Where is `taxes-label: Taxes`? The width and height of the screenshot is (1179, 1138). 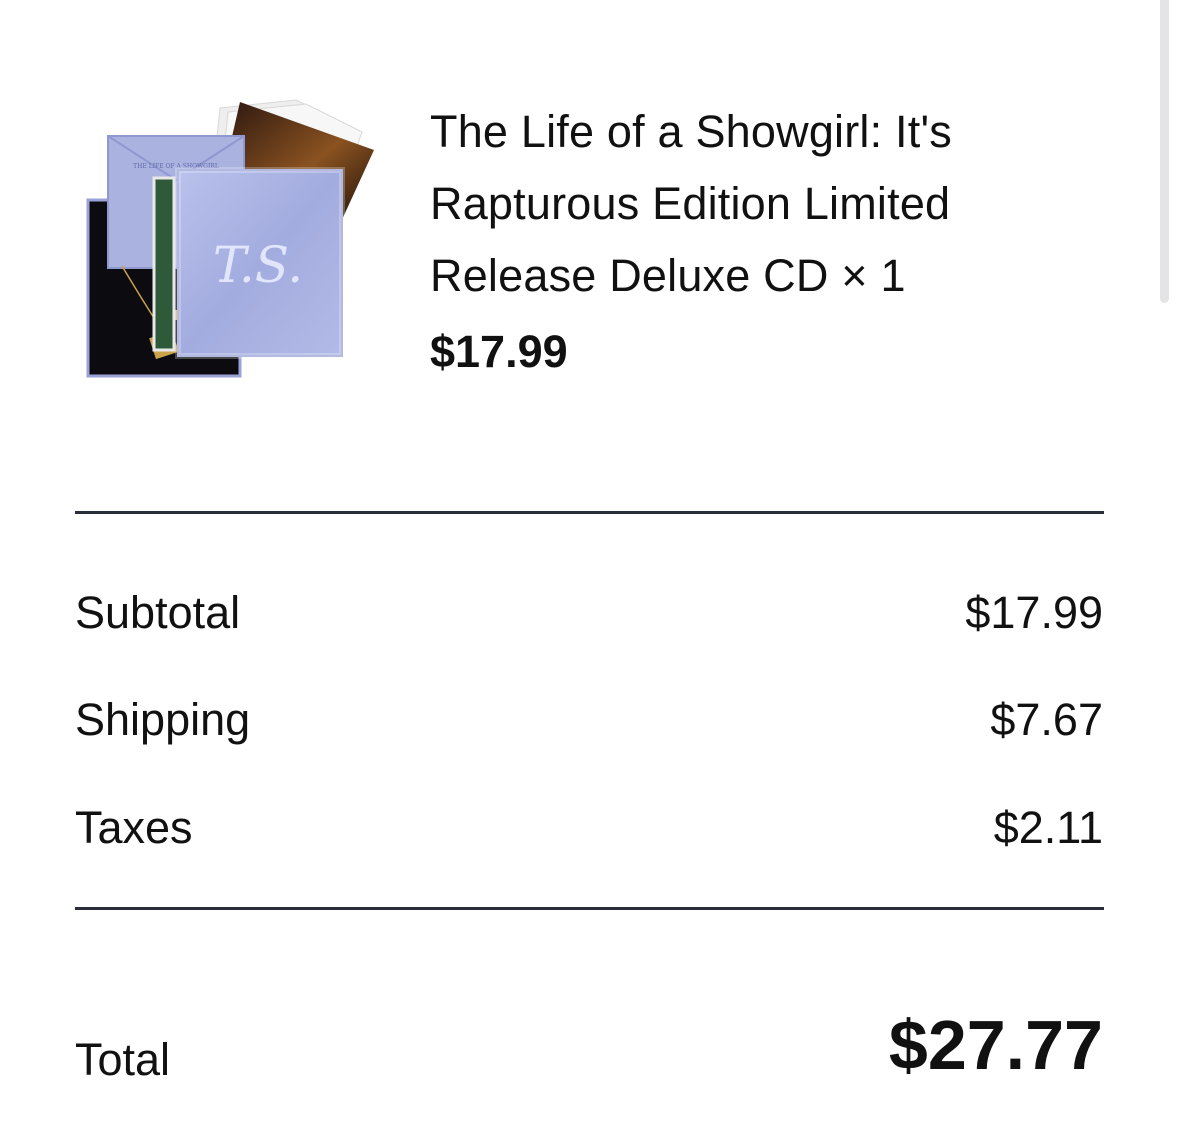
taxes-label: Taxes is located at coordinates (134, 827).